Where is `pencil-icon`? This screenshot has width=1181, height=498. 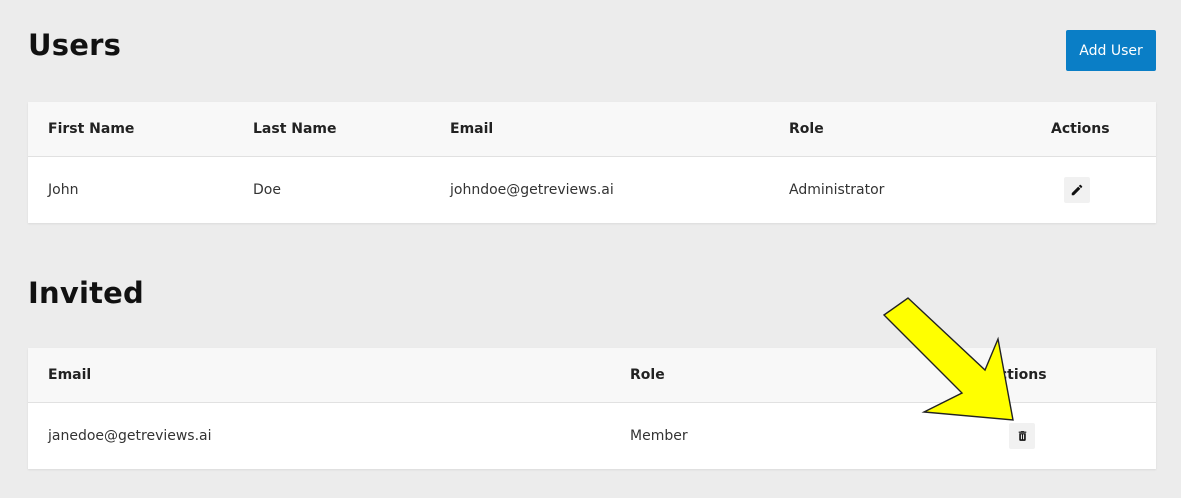
pencil-icon is located at coordinates (1077, 190).